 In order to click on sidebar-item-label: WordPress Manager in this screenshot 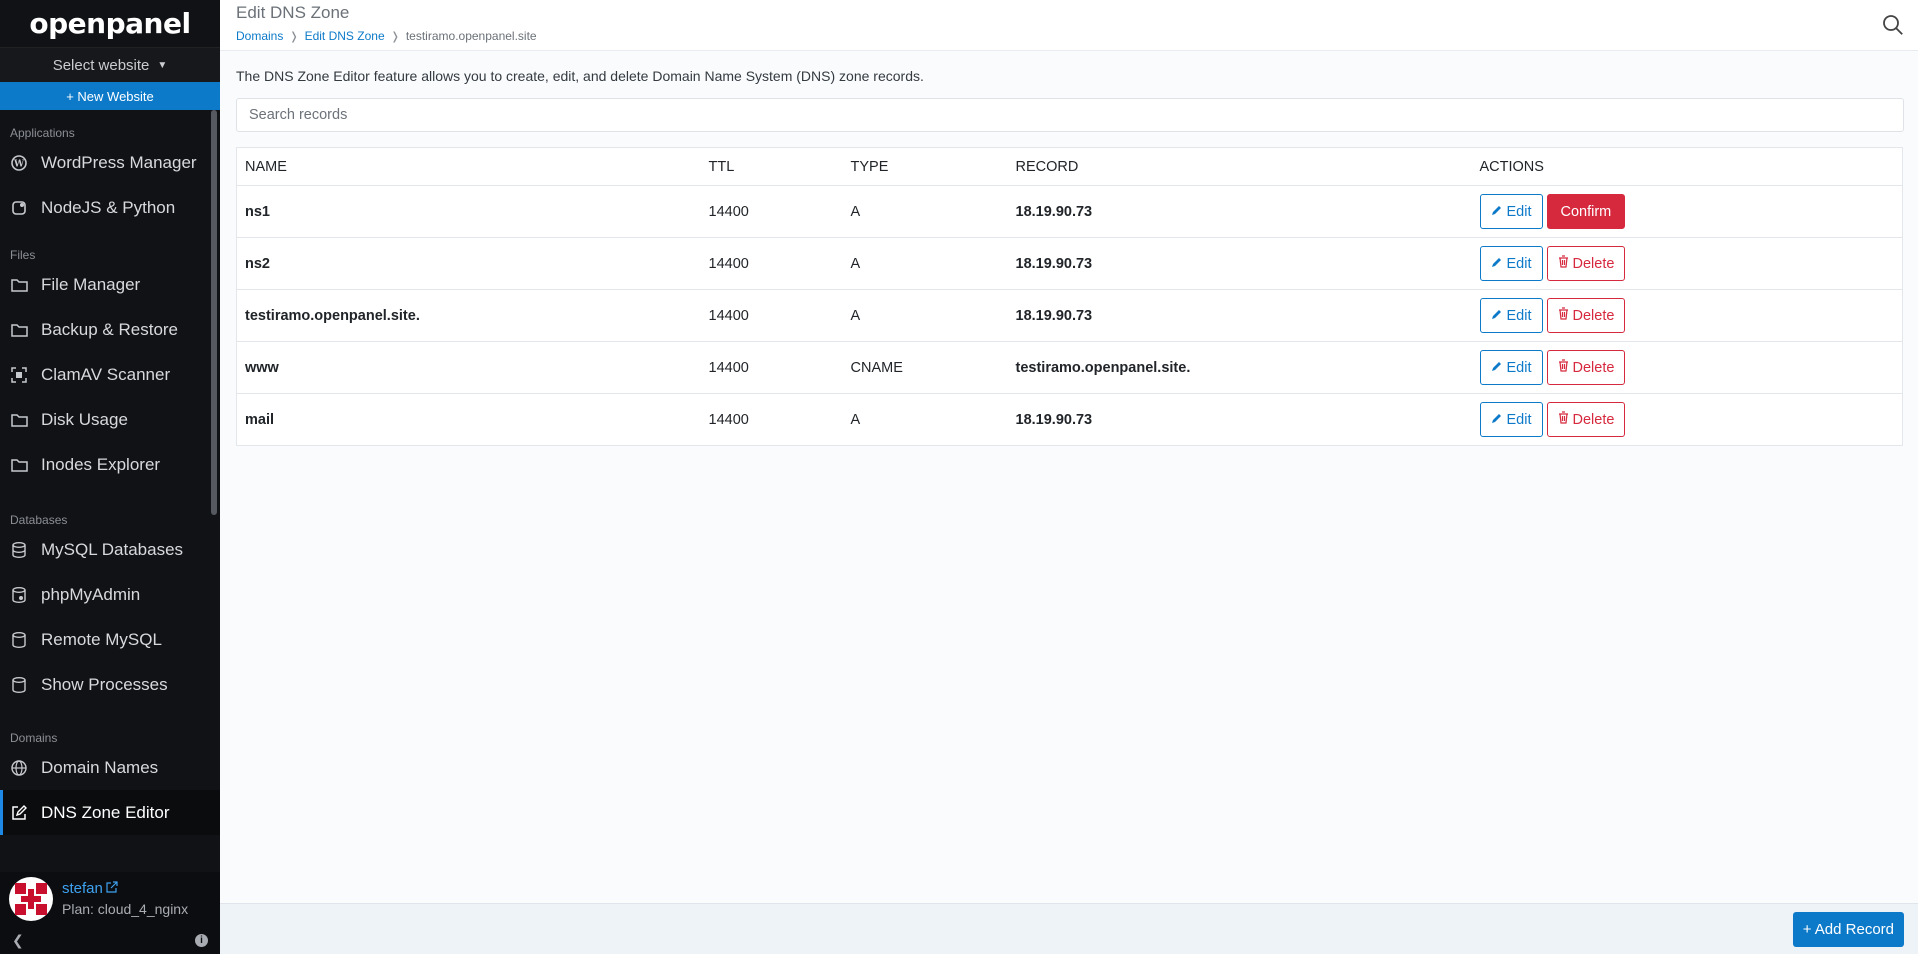, I will do `click(119, 162)`.